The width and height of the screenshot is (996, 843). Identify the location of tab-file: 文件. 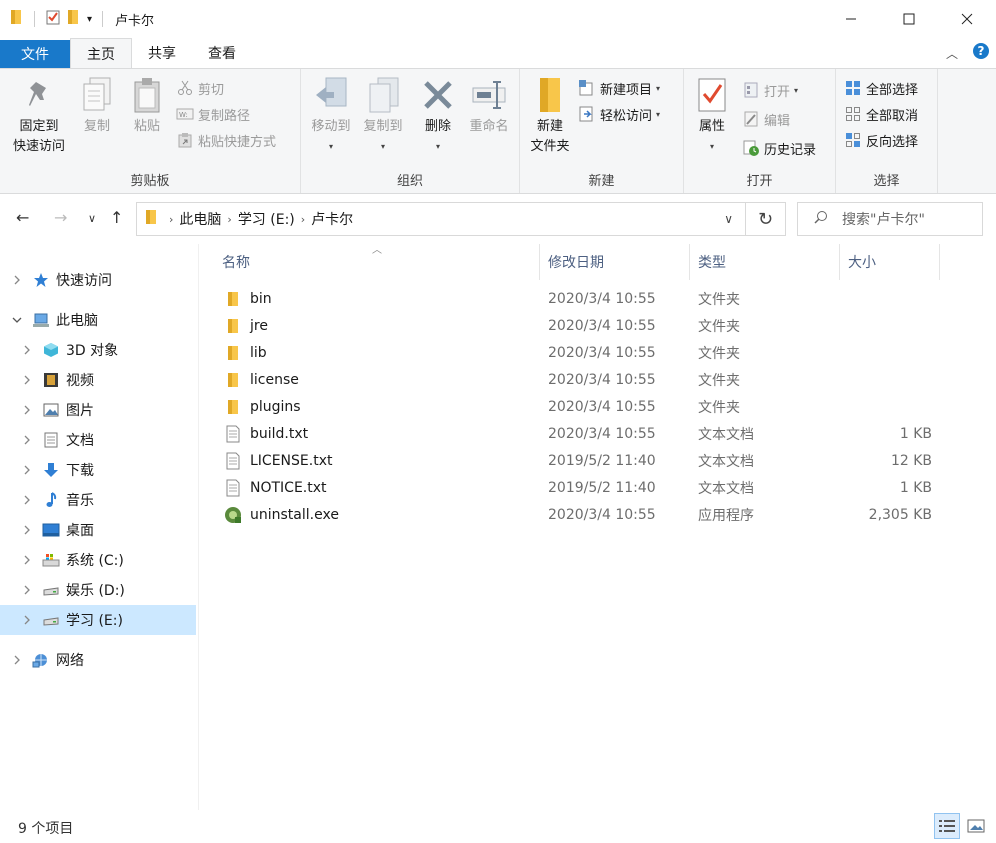
(35, 54).